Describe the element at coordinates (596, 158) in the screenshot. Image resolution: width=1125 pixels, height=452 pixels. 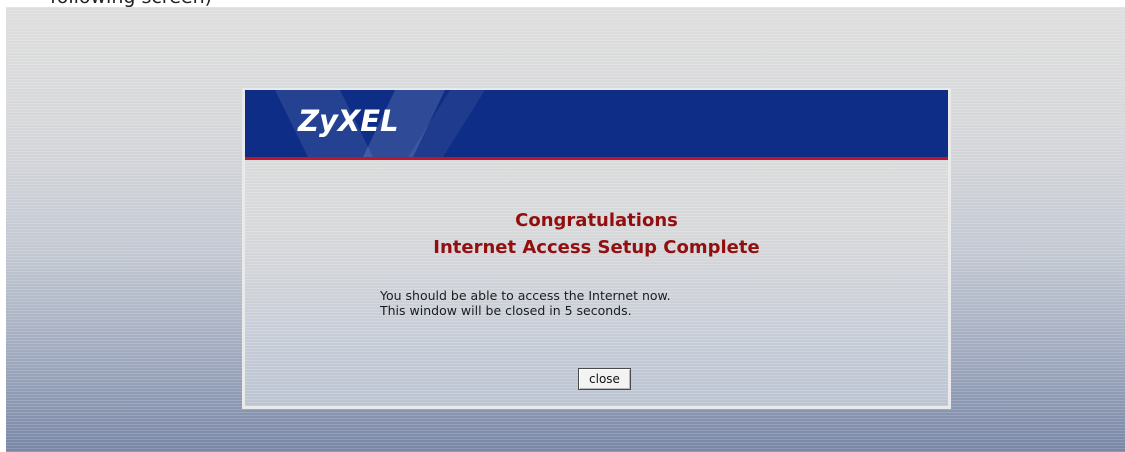
I see `banner-accent-stripe` at that location.